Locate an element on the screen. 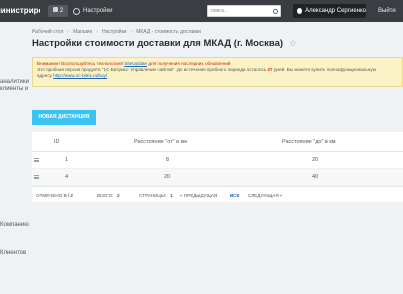 This screenshot has height=294, width=403. breadcrumb-item: Магазин is located at coordinates (82, 32).